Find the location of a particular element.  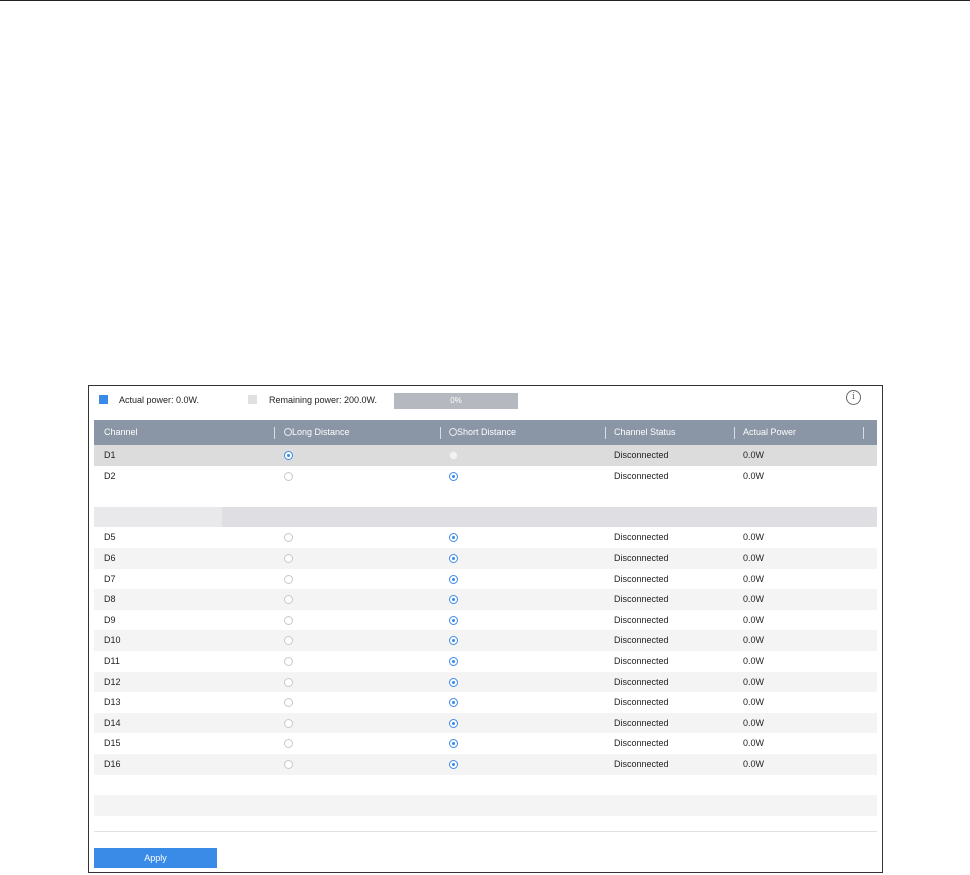

remaining-power-swatch is located at coordinates (252, 399).